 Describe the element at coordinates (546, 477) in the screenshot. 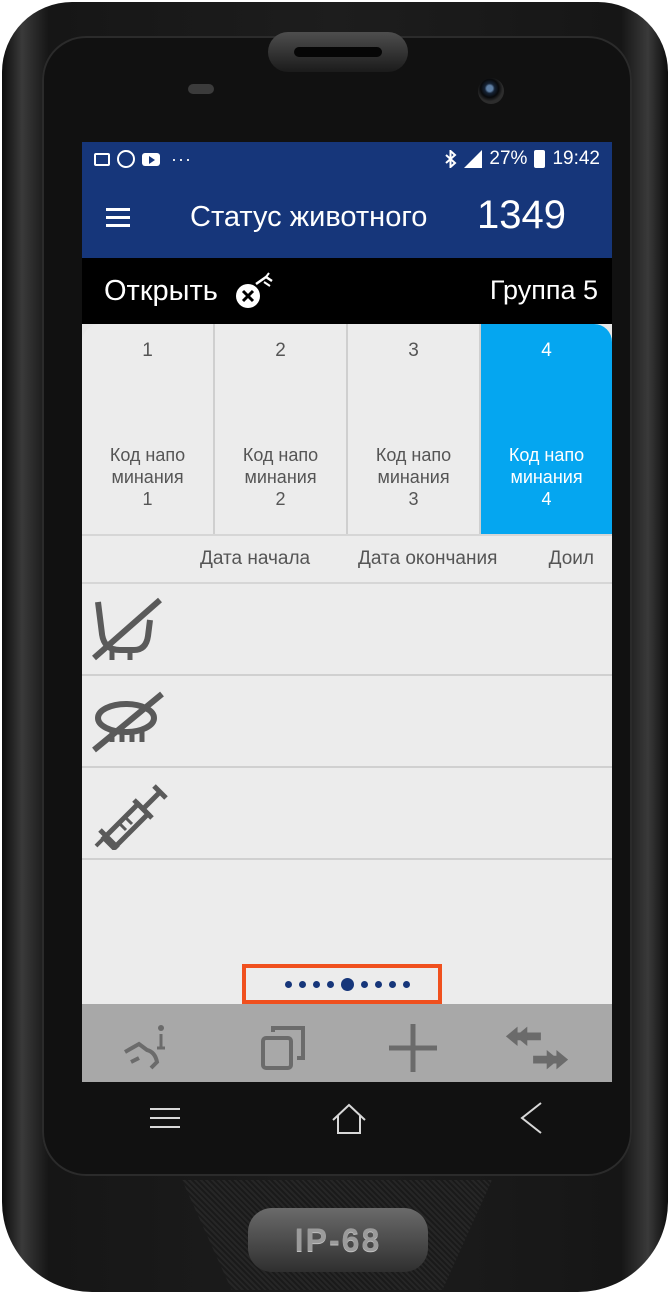

I see `tab-label: Код напо минания 4` at that location.